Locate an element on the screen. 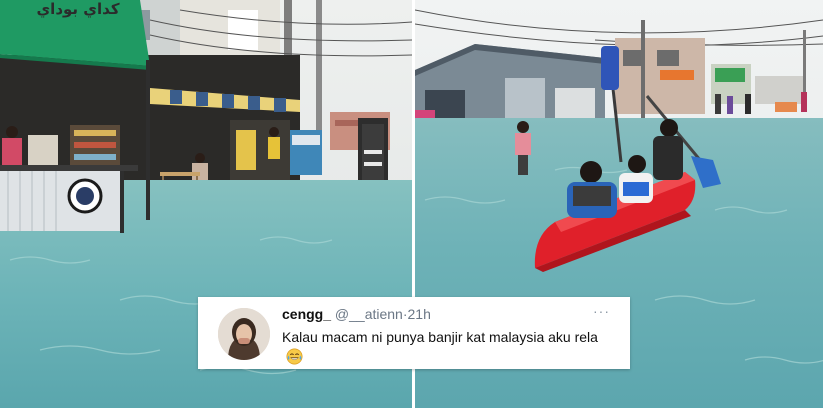 The height and width of the screenshot is (408, 823). tweet-timestamp: 21h is located at coordinates (419, 314).